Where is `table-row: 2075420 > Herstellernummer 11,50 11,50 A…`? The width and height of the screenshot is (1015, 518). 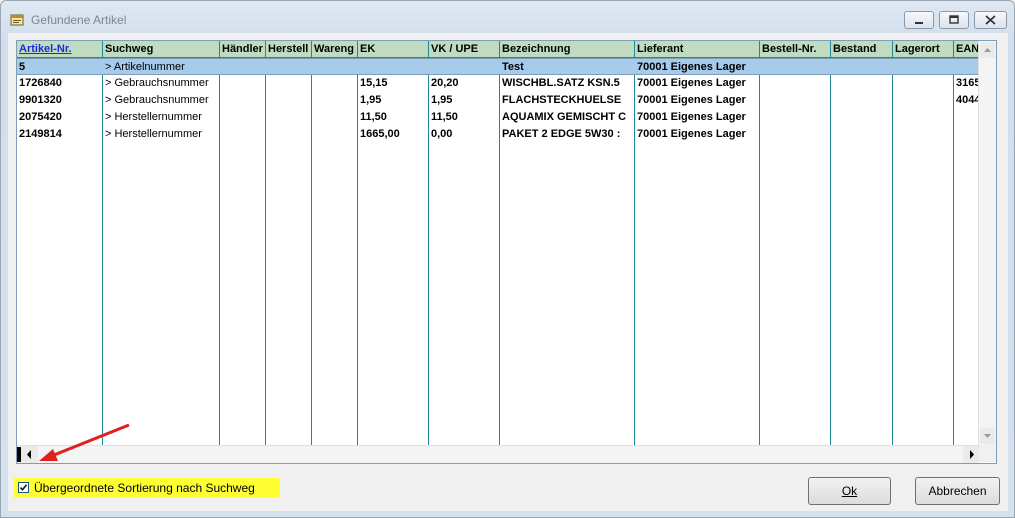
table-row: 2075420 > Herstellernummer 11,50 11,50 A… is located at coordinates (498, 117).